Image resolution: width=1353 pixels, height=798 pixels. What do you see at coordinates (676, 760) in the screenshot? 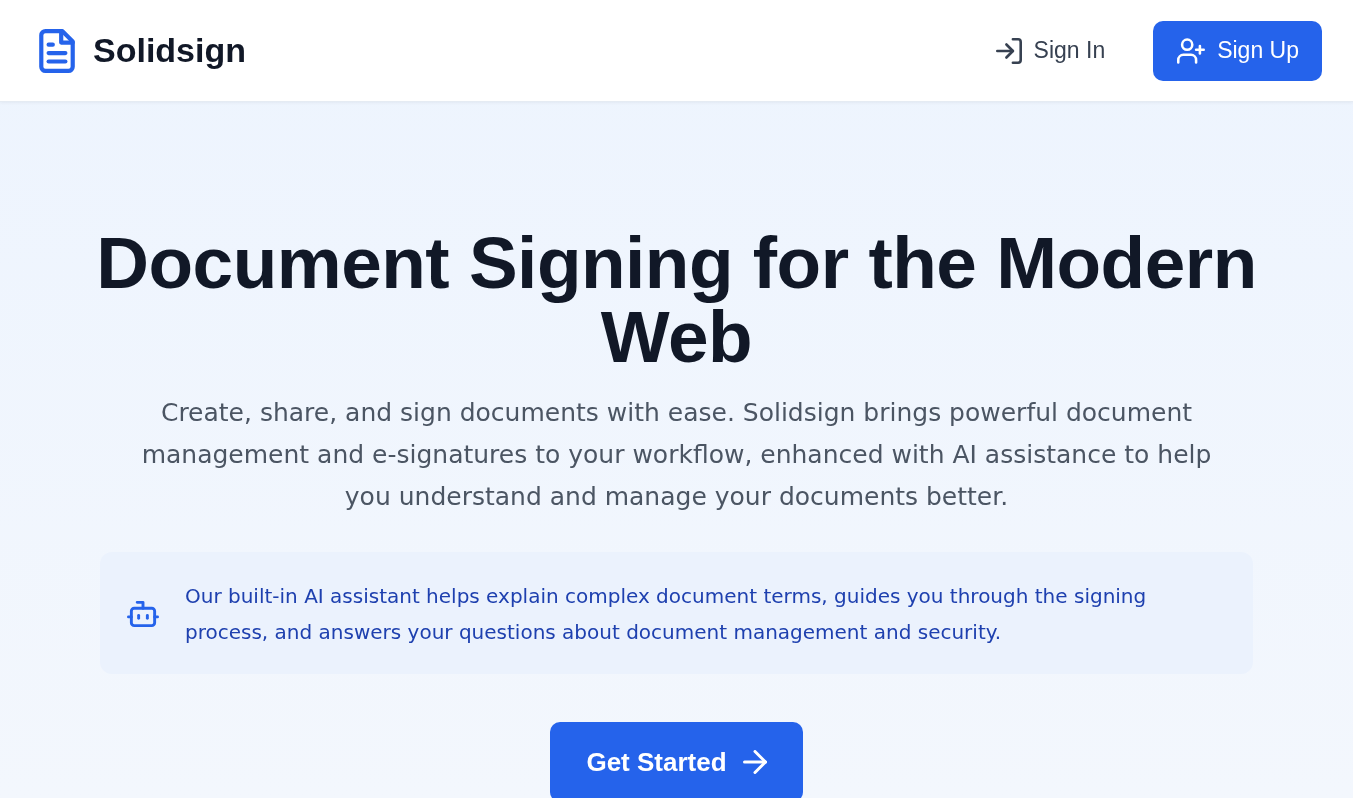
I see `get-started-button: Get Started` at bounding box center [676, 760].